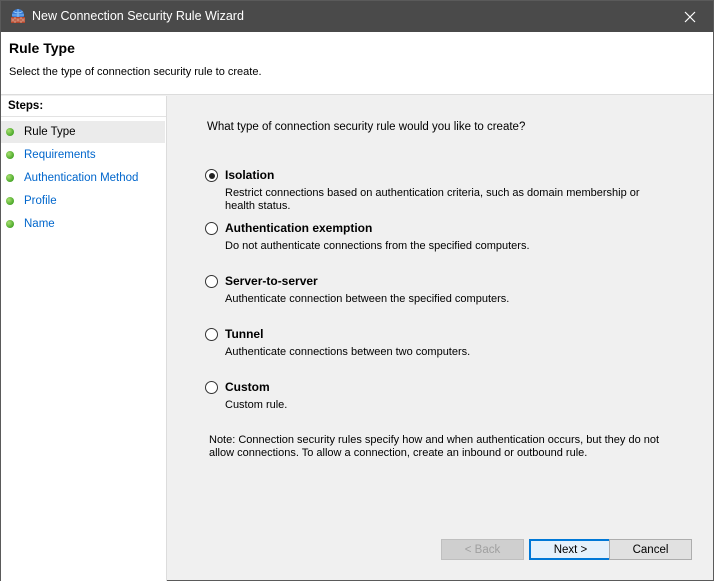 This screenshot has width=714, height=581. Describe the element at coordinates (650, 549) in the screenshot. I see `cancel-button: Cancel` at that location.